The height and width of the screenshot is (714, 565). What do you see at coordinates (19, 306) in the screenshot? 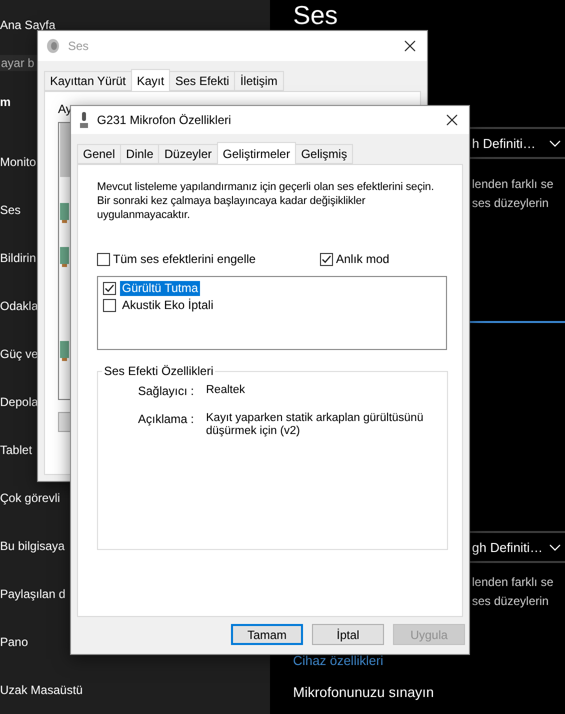
I see `sidebar-item: Odakla` at bounding box center [19, 306].